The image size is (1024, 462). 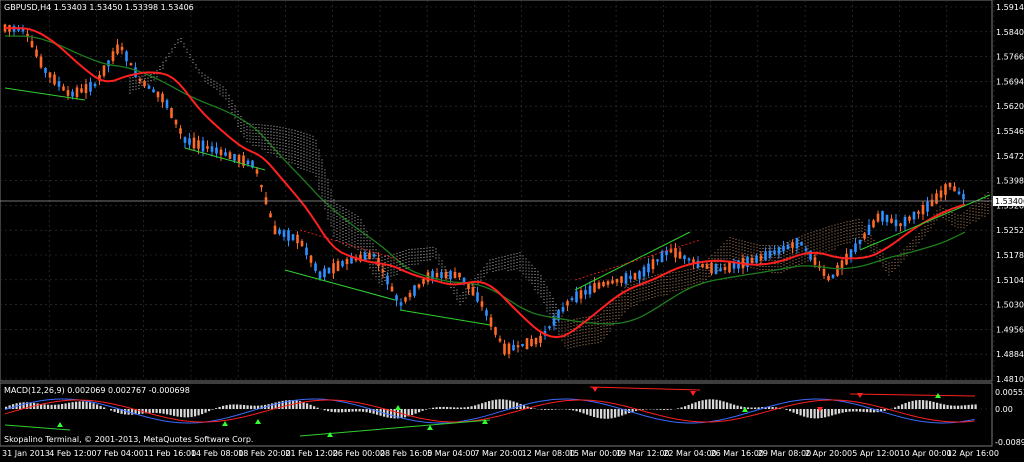 I want to click on time-axis-label: 5 Apr 12:00, so click(x=875, y=453).